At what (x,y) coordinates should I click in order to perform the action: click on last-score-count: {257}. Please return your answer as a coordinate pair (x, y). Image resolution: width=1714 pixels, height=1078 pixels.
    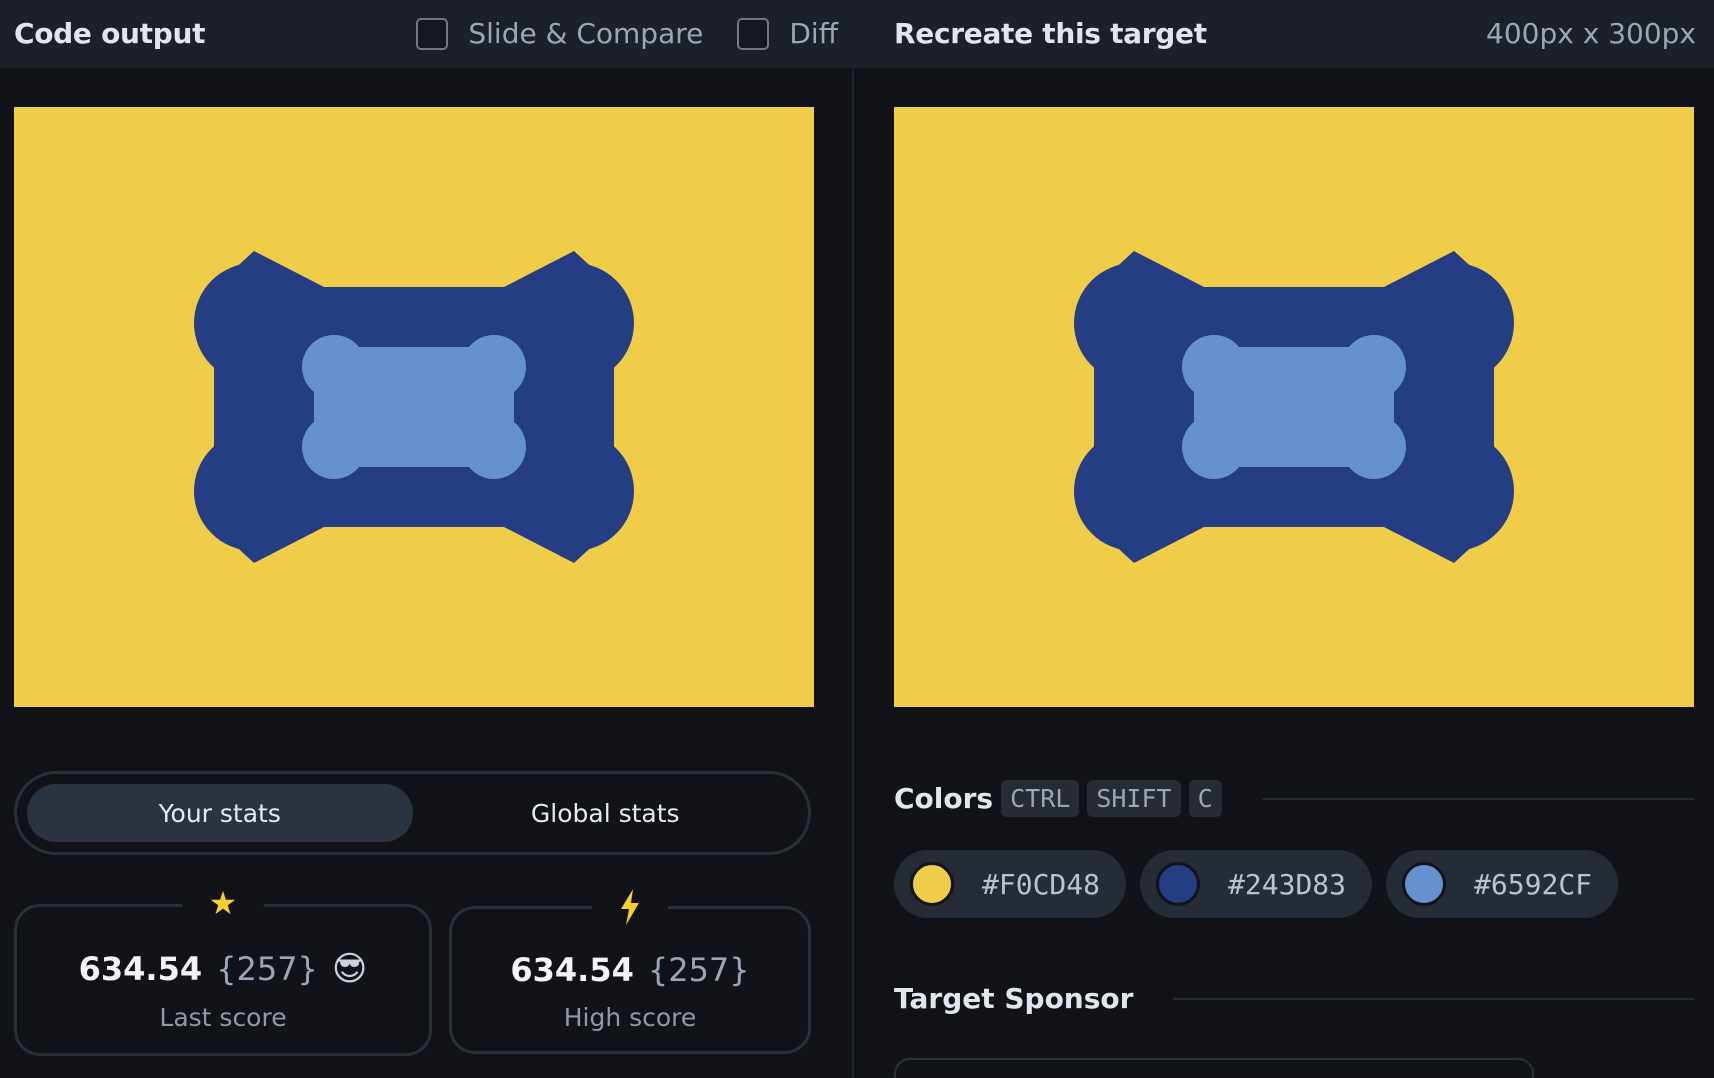
    Looking at the image, I should click on (267, 969).